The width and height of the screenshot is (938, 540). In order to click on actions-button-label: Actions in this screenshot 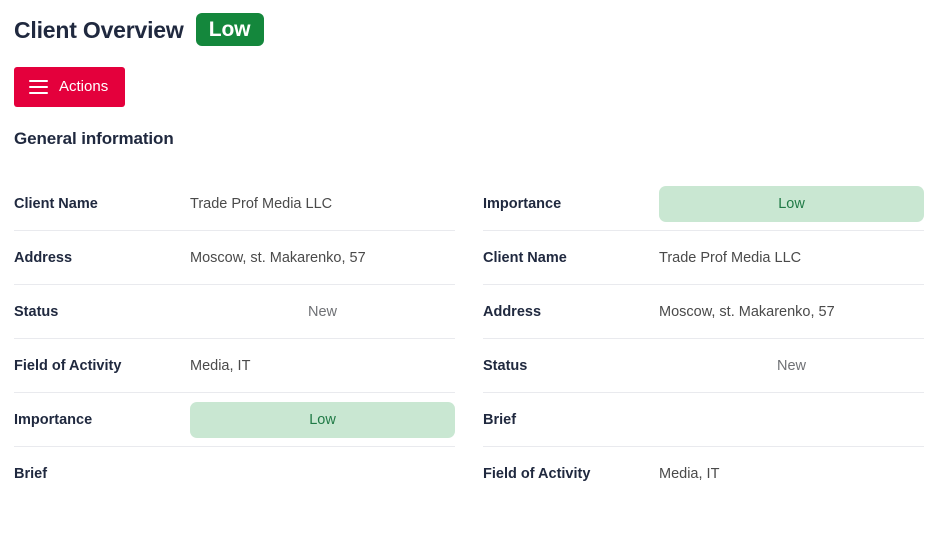, I will do `click(84, 86)`.